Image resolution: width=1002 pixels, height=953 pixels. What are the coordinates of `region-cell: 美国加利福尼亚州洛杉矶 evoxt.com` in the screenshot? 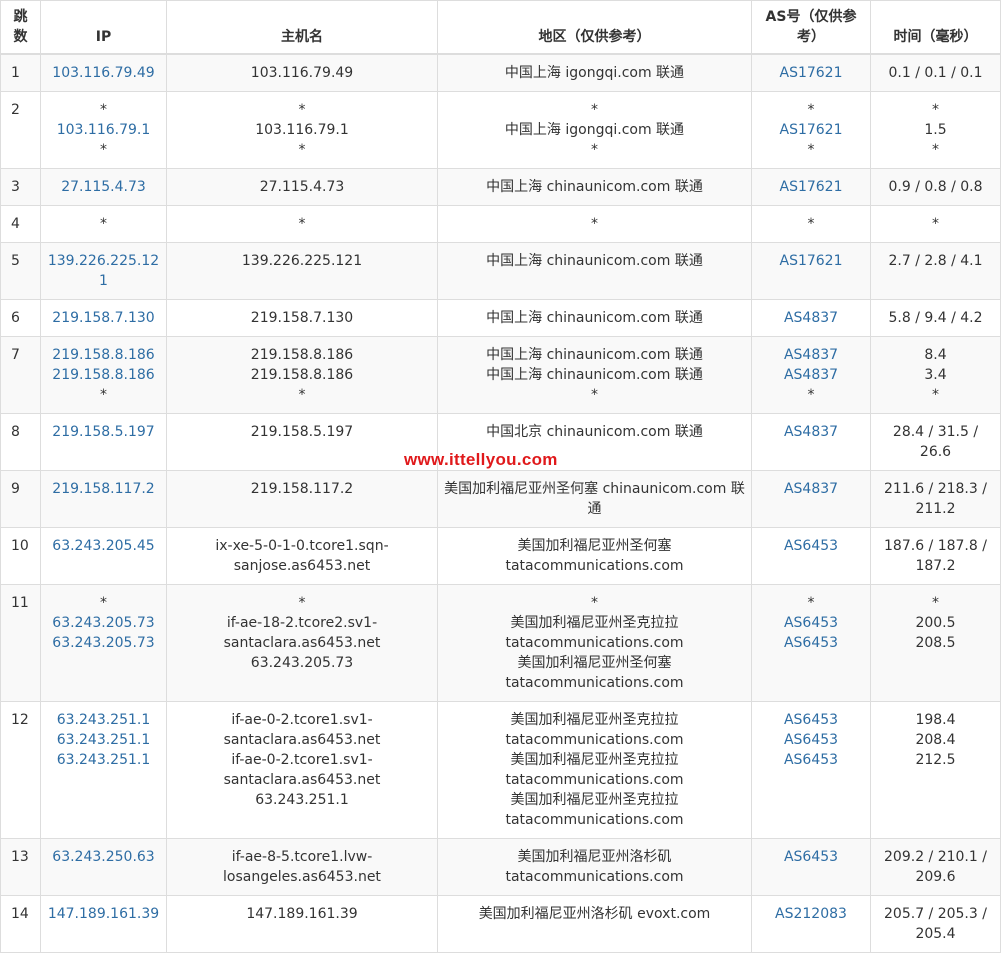 It's located at (594, 924).